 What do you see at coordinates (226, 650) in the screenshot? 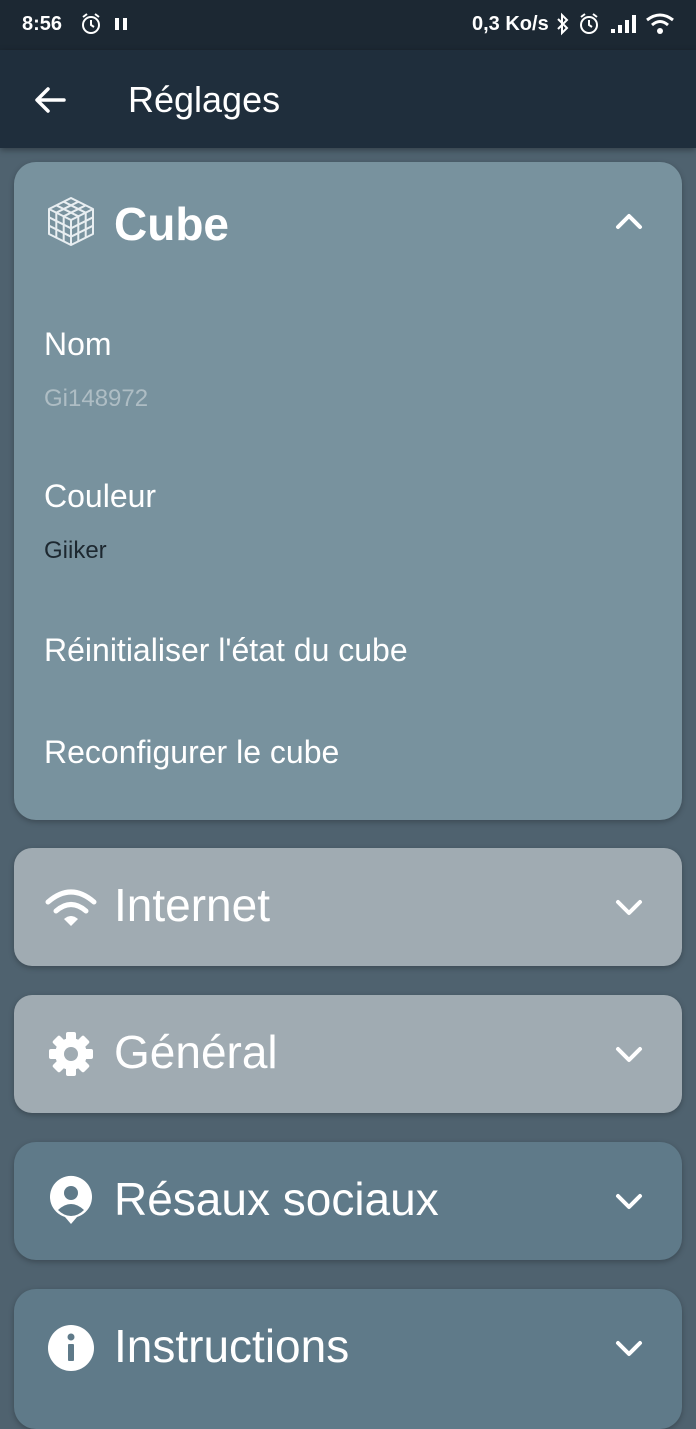
I see `setting-reset-label: Réinitialiser l'état du cube` at bounding box center [226, 650].